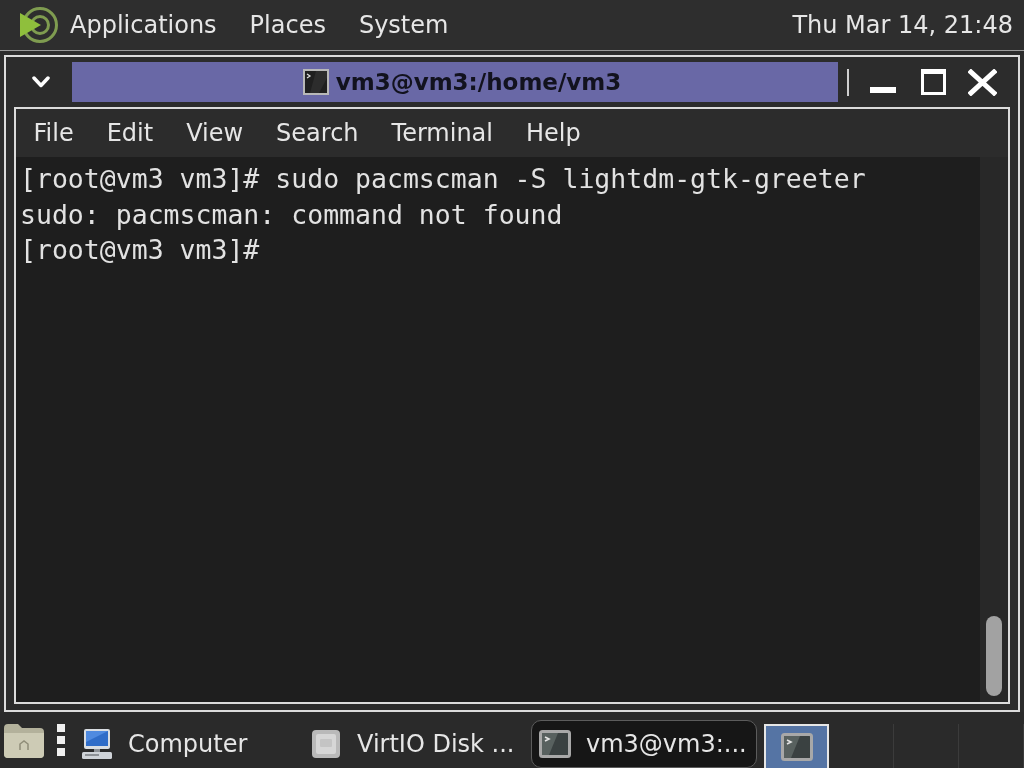  What do you see at coordinates (442, 133) in the screenshot?
I see `menu-item: Terminal` at bounding box center [442, 133].